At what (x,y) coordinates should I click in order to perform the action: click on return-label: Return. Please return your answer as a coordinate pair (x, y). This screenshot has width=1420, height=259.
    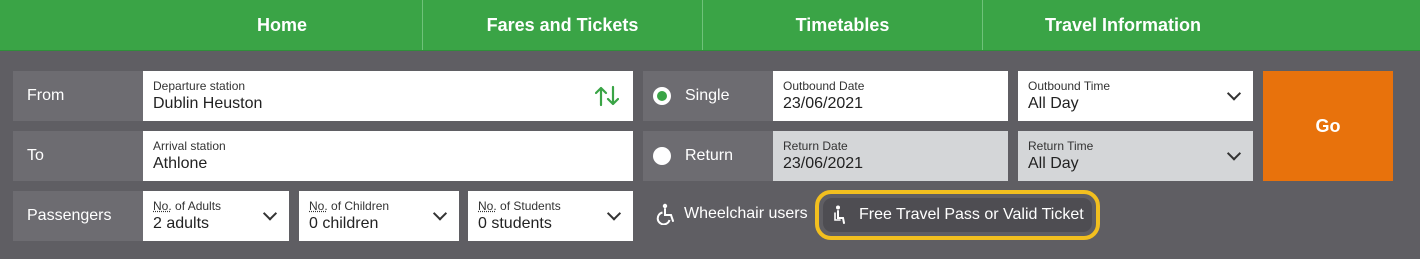
    Looking at the image, I should click on (709, 155).